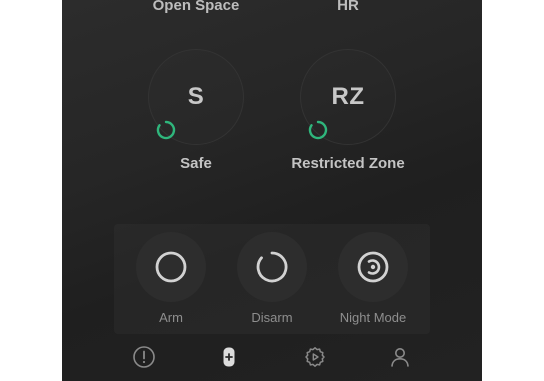  I want to click on target-icon, so click(373, 267).